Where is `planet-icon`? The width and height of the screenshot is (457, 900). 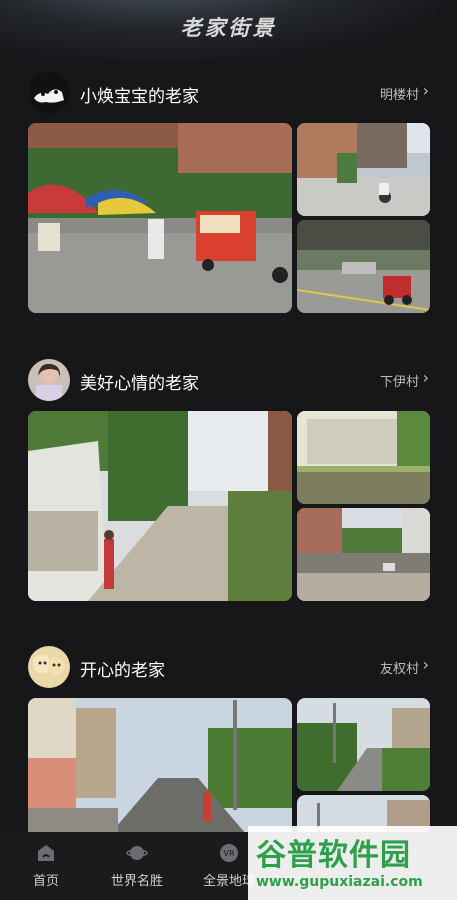 planet-icon is located at coordinates (137, 853).